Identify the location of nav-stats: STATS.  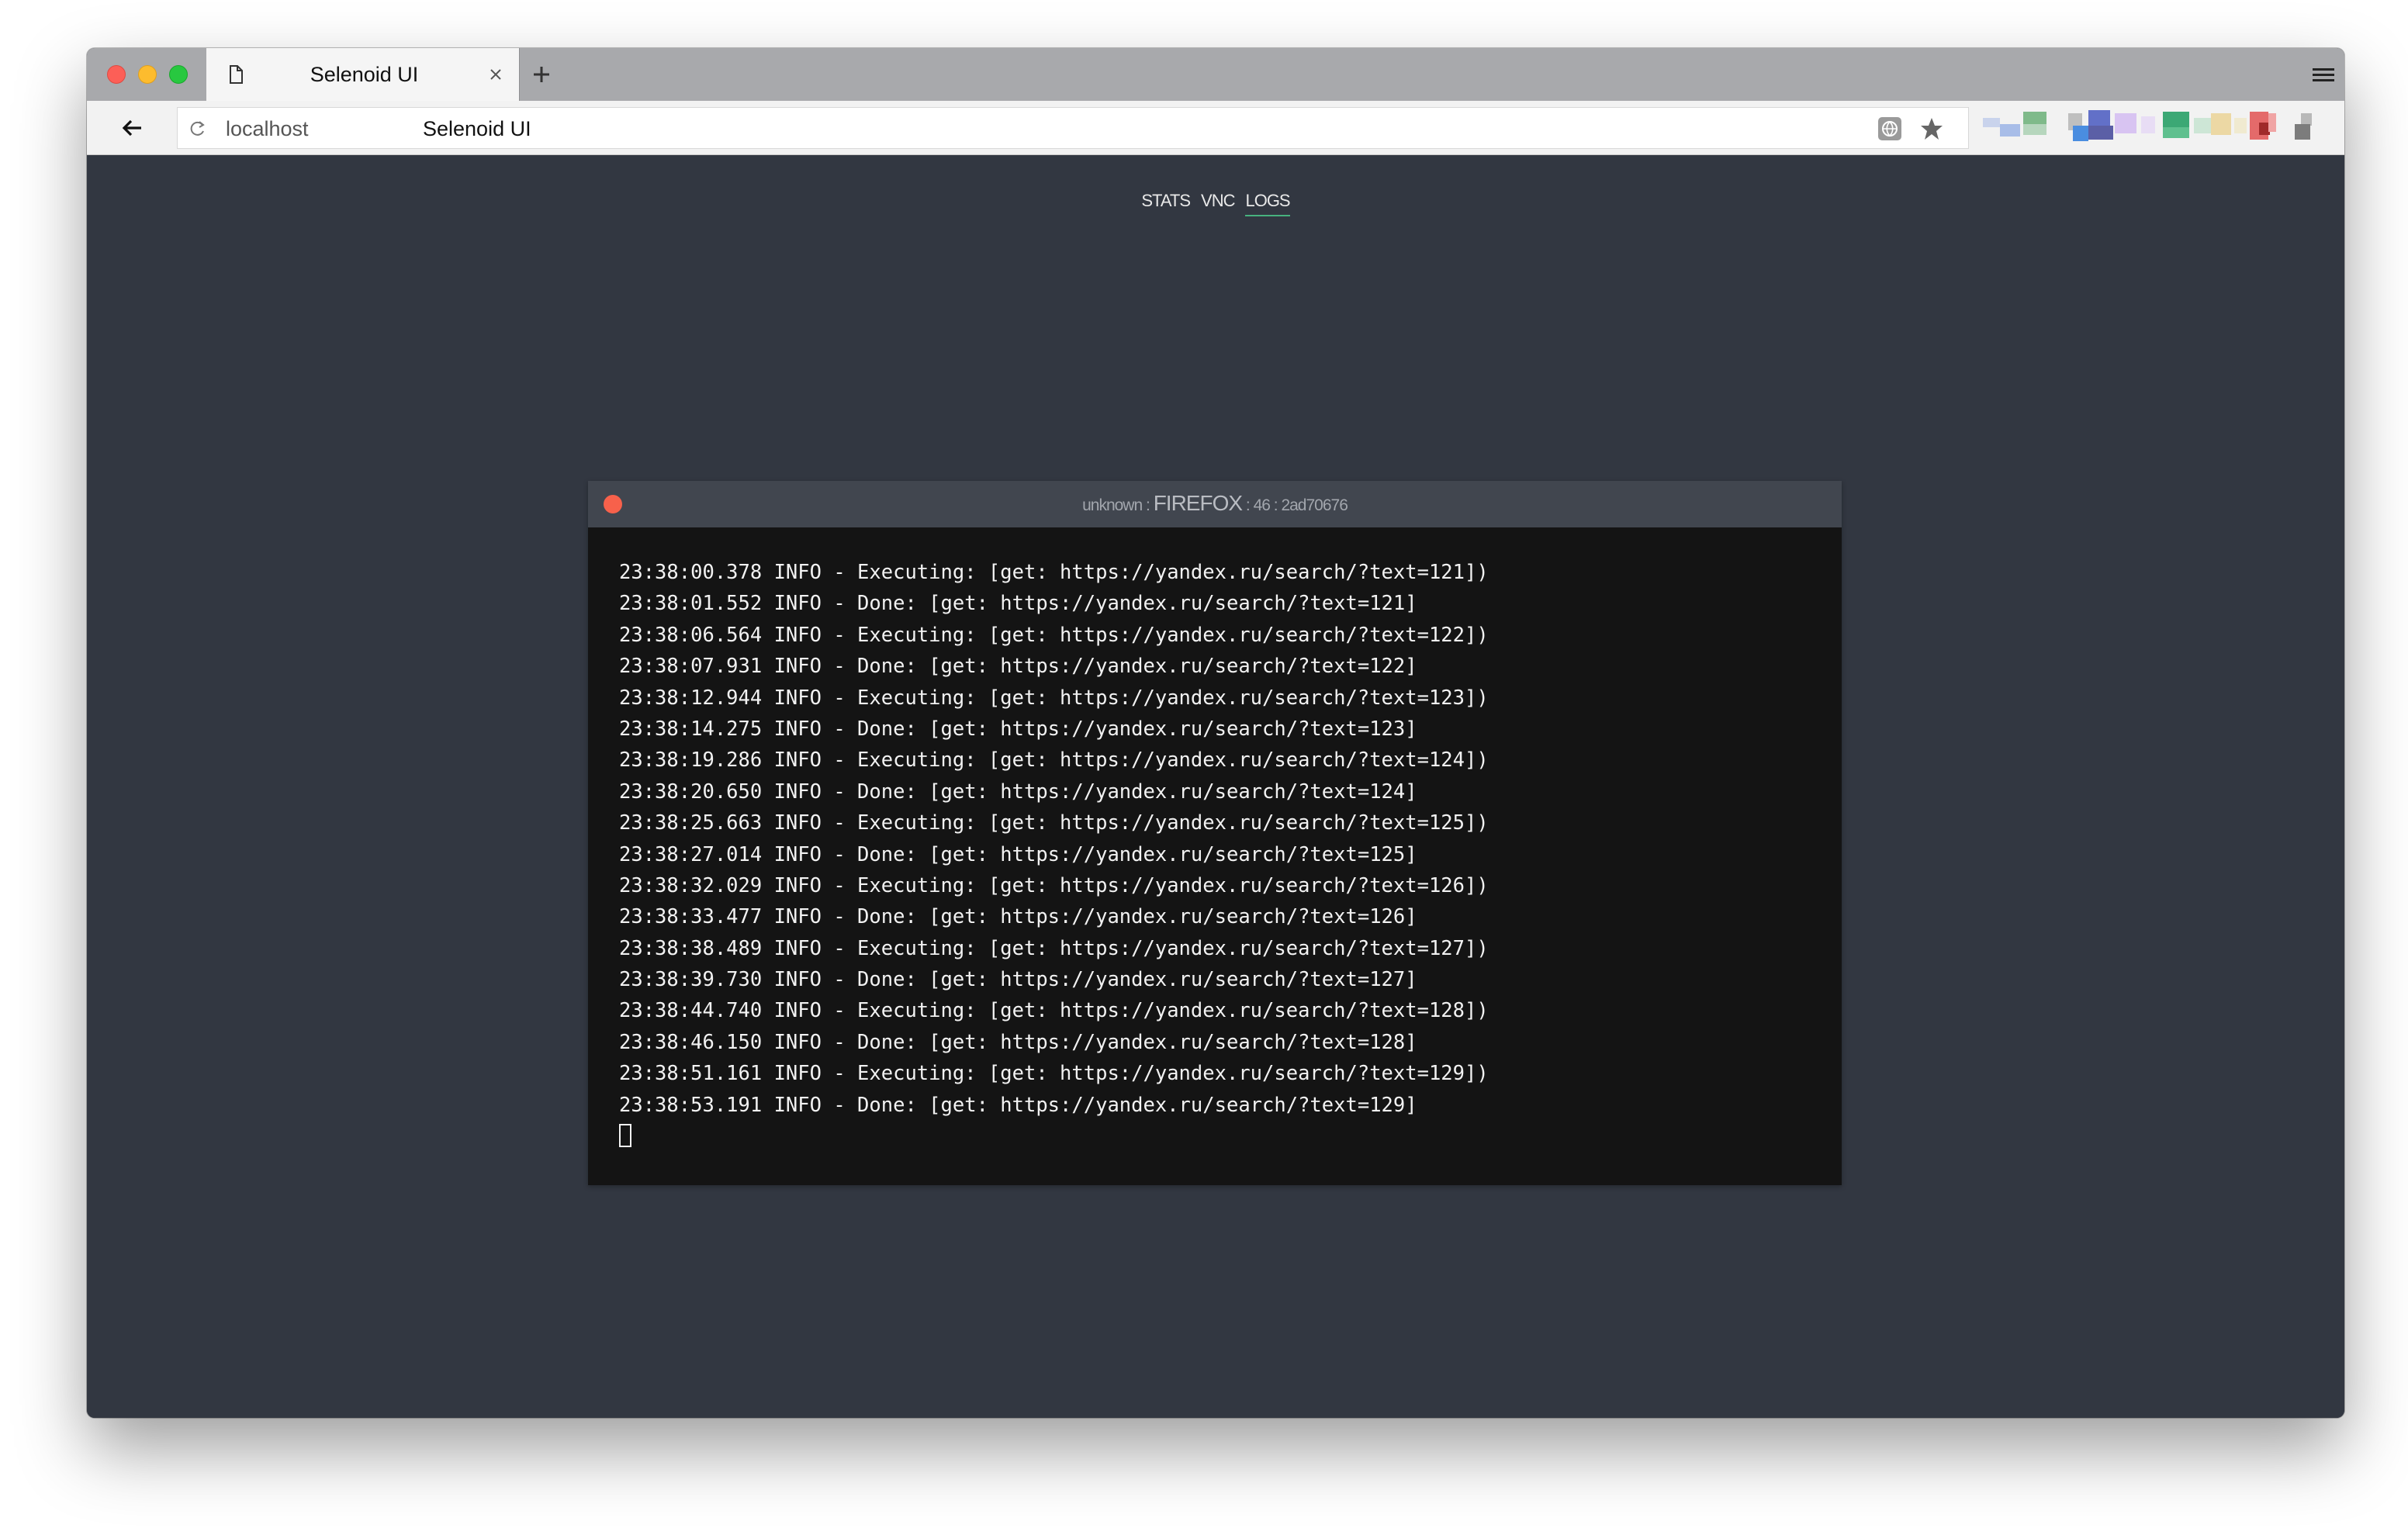
(1166, 203).